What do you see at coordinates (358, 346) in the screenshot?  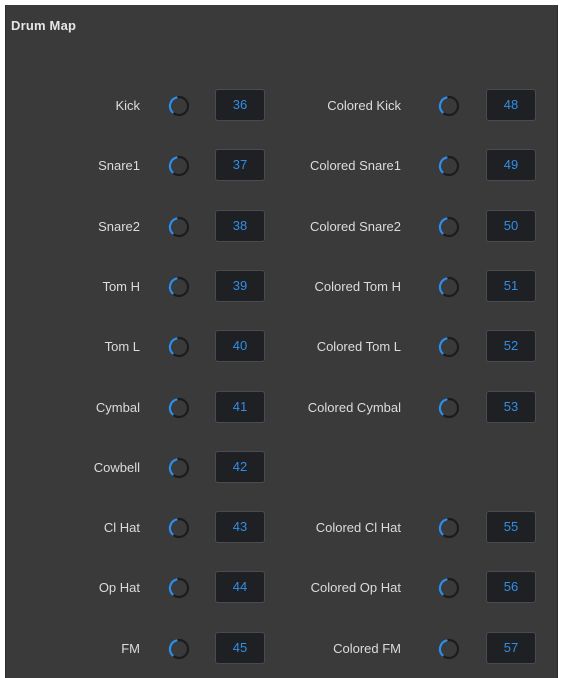 I see `drum-label: Colored Tom L` at bounding box center [358, 346].